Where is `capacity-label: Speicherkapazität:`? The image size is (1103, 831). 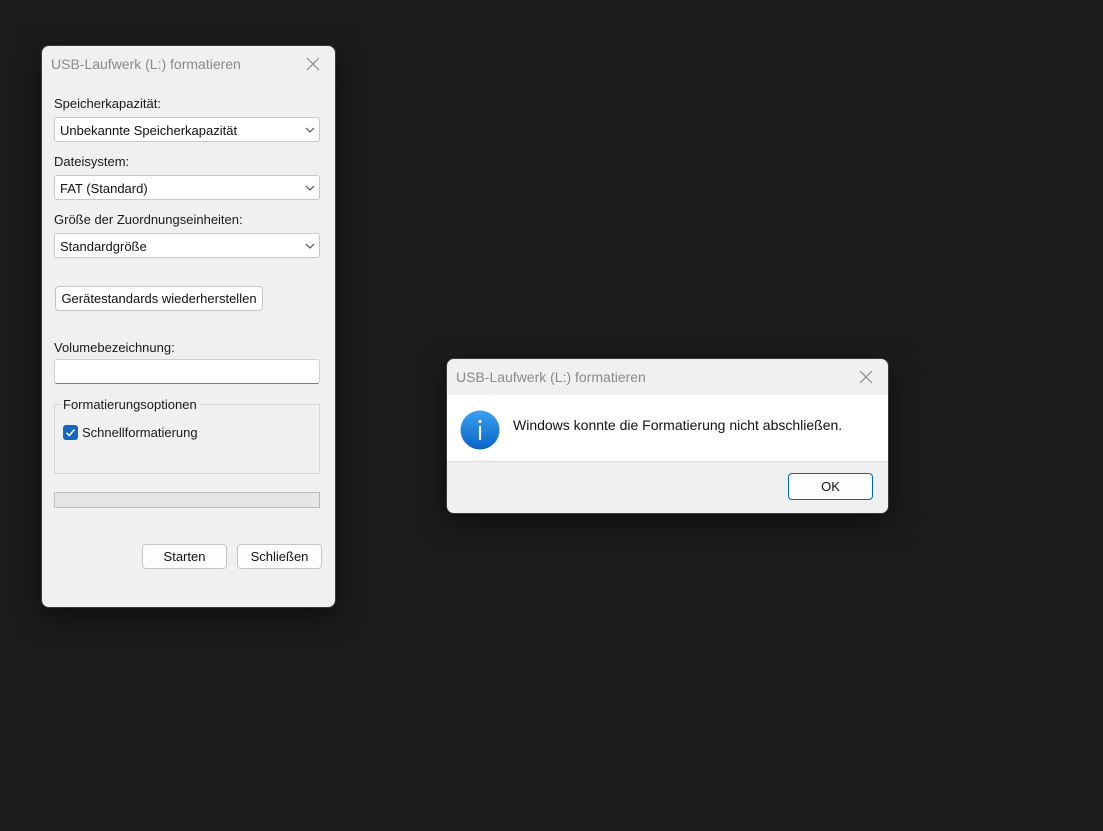 capacity-label: Speicherkapazität: is located at coordinates (107, 103).